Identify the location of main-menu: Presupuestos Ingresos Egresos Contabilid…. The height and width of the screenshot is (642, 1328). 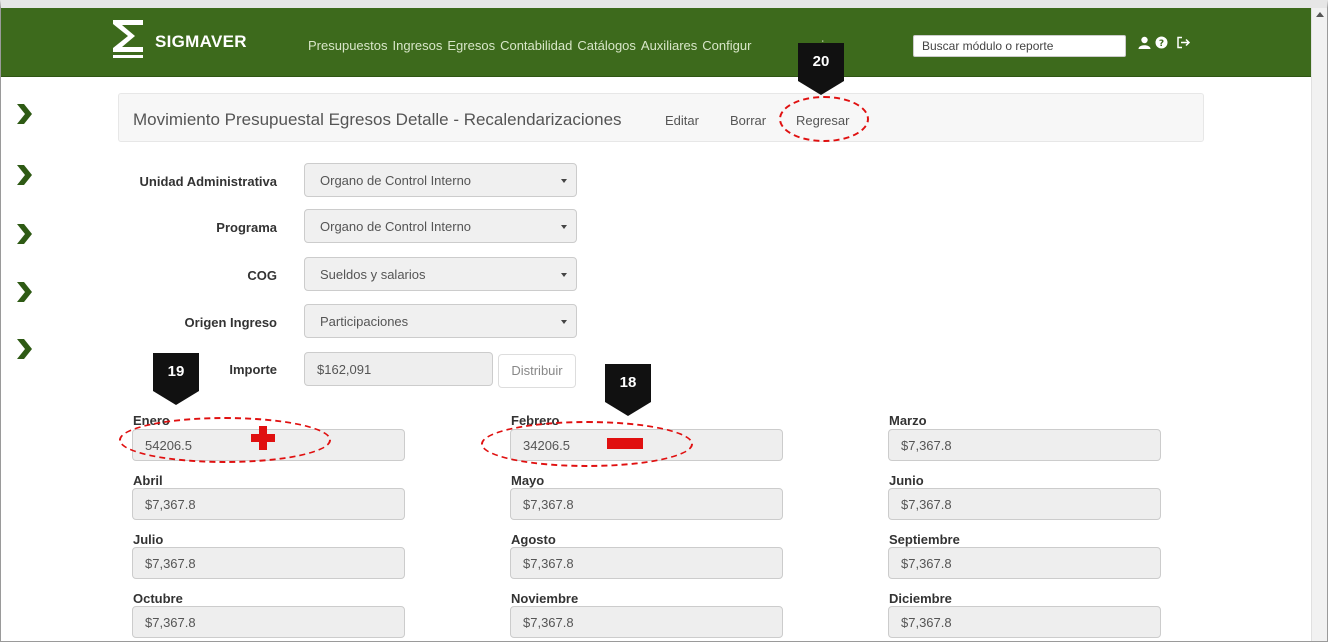
(575, 45).